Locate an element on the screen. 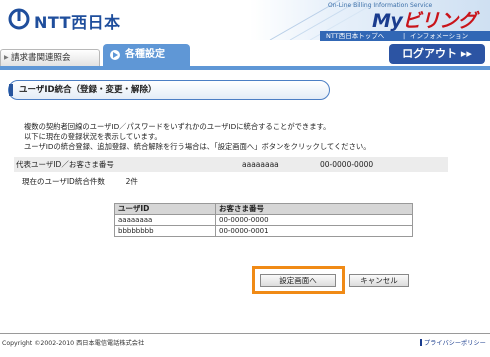 This screenshot has height=357, width=490. column-header-customer-no: お客さま番号 is located at coordinates (314, 209).